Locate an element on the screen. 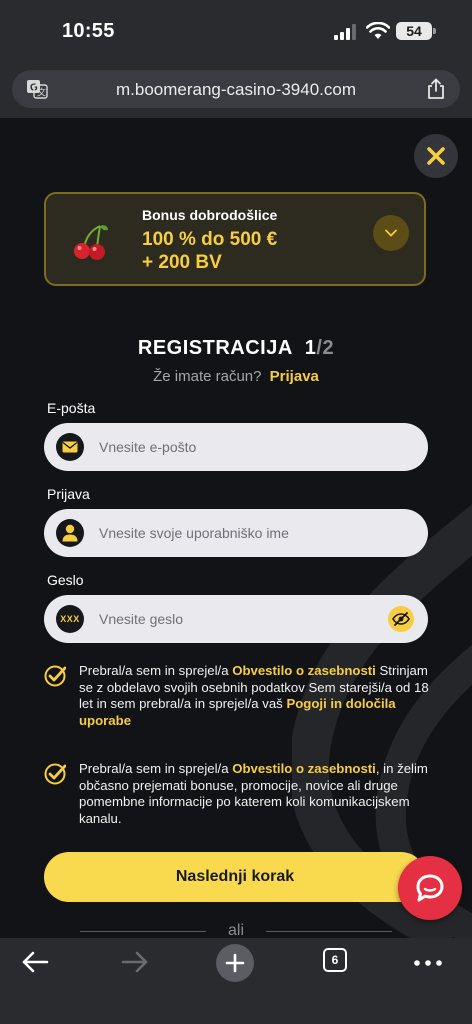 Image resolution: width=472 pixels, height=1024 pixels. signal-icon is located at coordinates (345, 32).